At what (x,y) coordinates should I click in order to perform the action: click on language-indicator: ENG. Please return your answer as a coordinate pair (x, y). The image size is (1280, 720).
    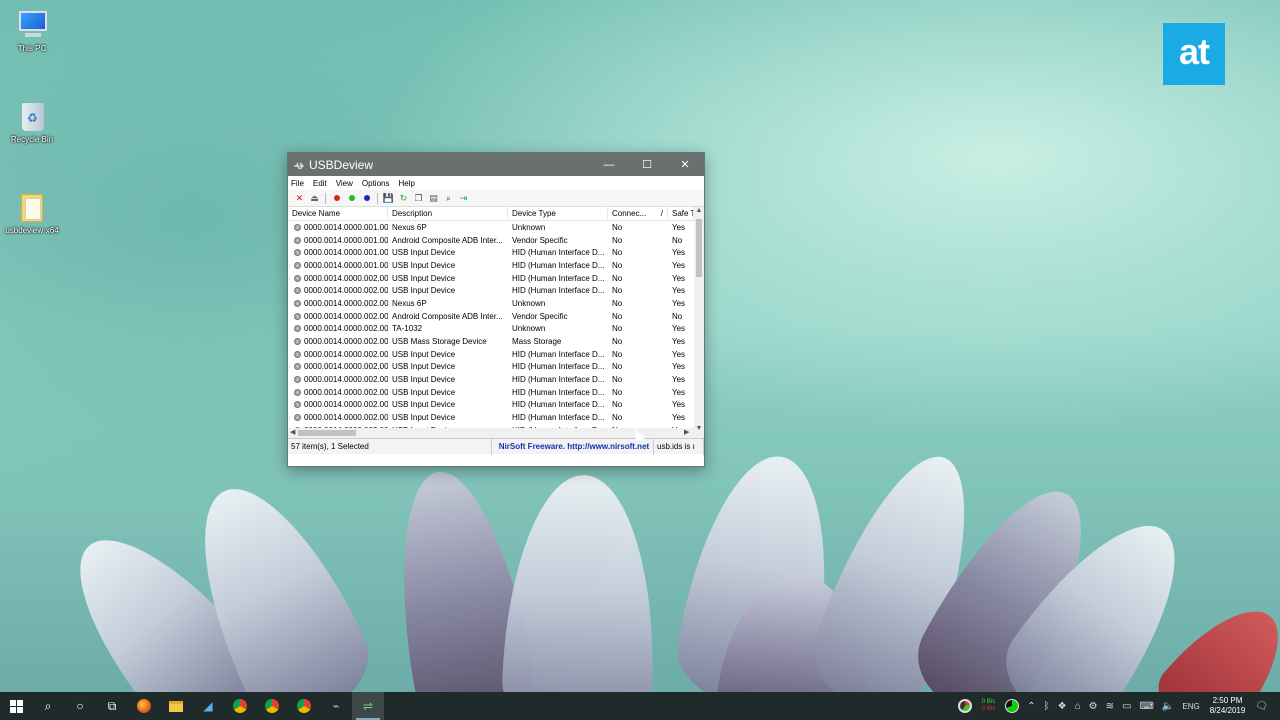
    Looking at the image, I should click on (1190, 706).